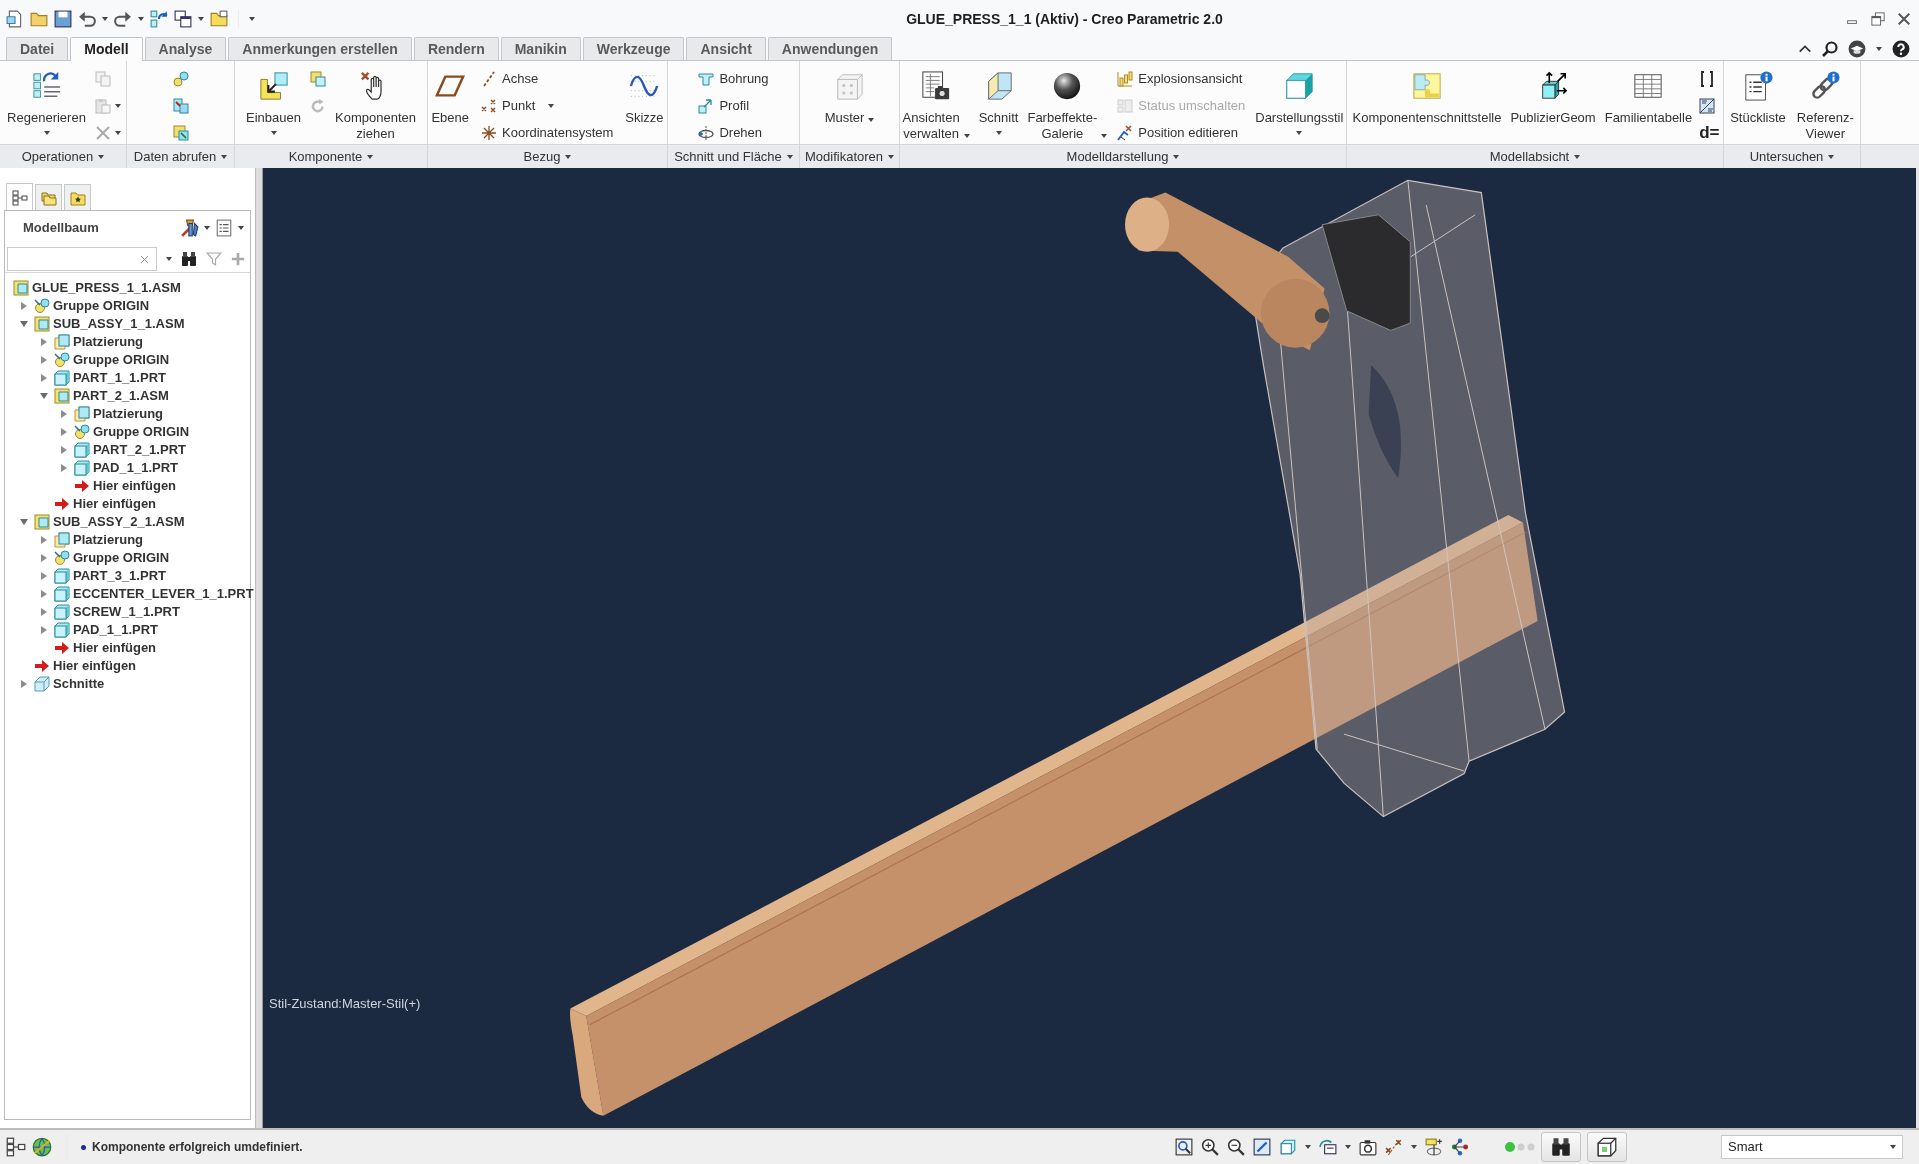 This screenshot has height=1164, width=1919. I want to click on ribbon-button: Einbauen, so click(273, 99).